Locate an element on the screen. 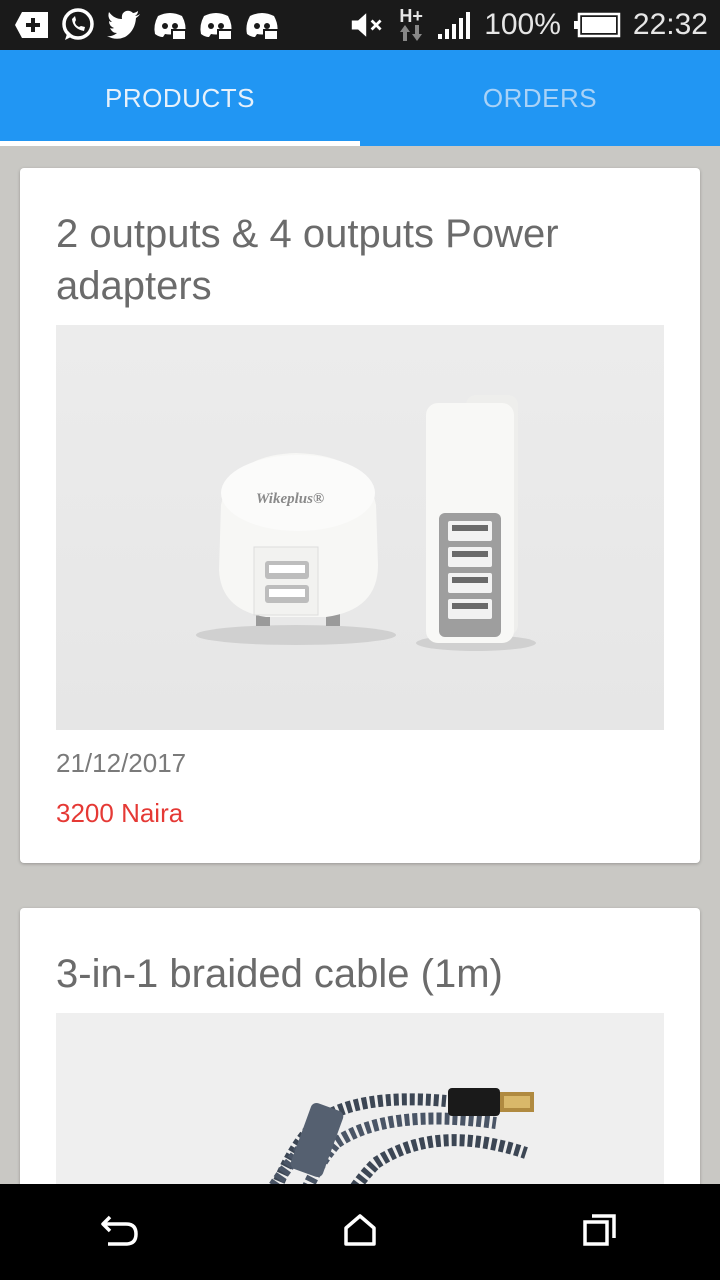  clock: 22:32 is located at coordinates (670, 24).